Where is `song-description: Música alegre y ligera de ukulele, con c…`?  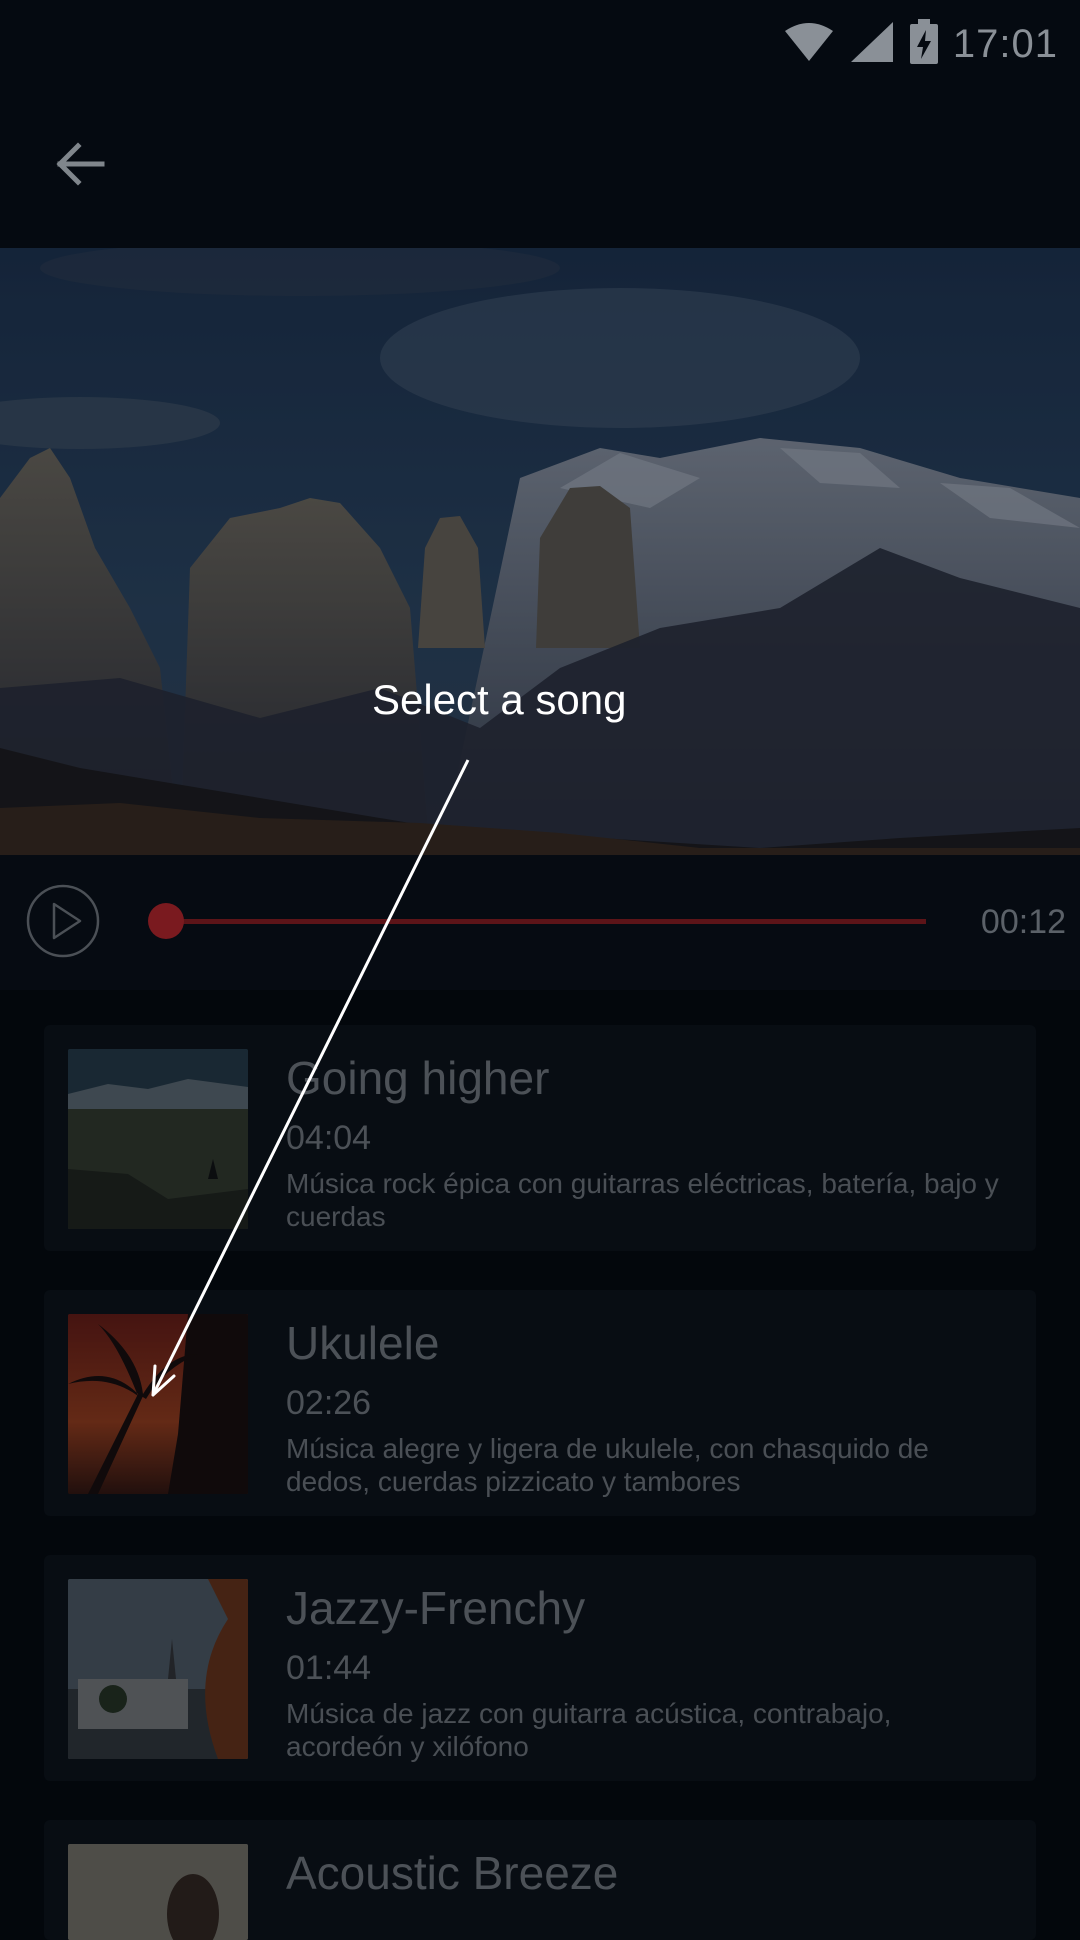
song-description: Música alegre y ligera de ukulele, con c… is located at coordinates (607, 1465).